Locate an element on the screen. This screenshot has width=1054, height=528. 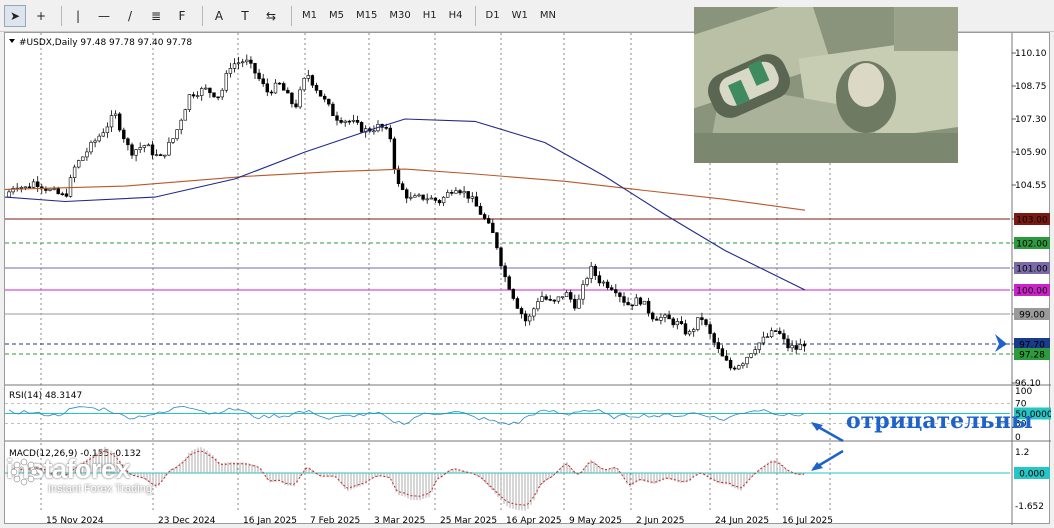
level-tag-label: 101.00 is located at coordinates (1032, 270).